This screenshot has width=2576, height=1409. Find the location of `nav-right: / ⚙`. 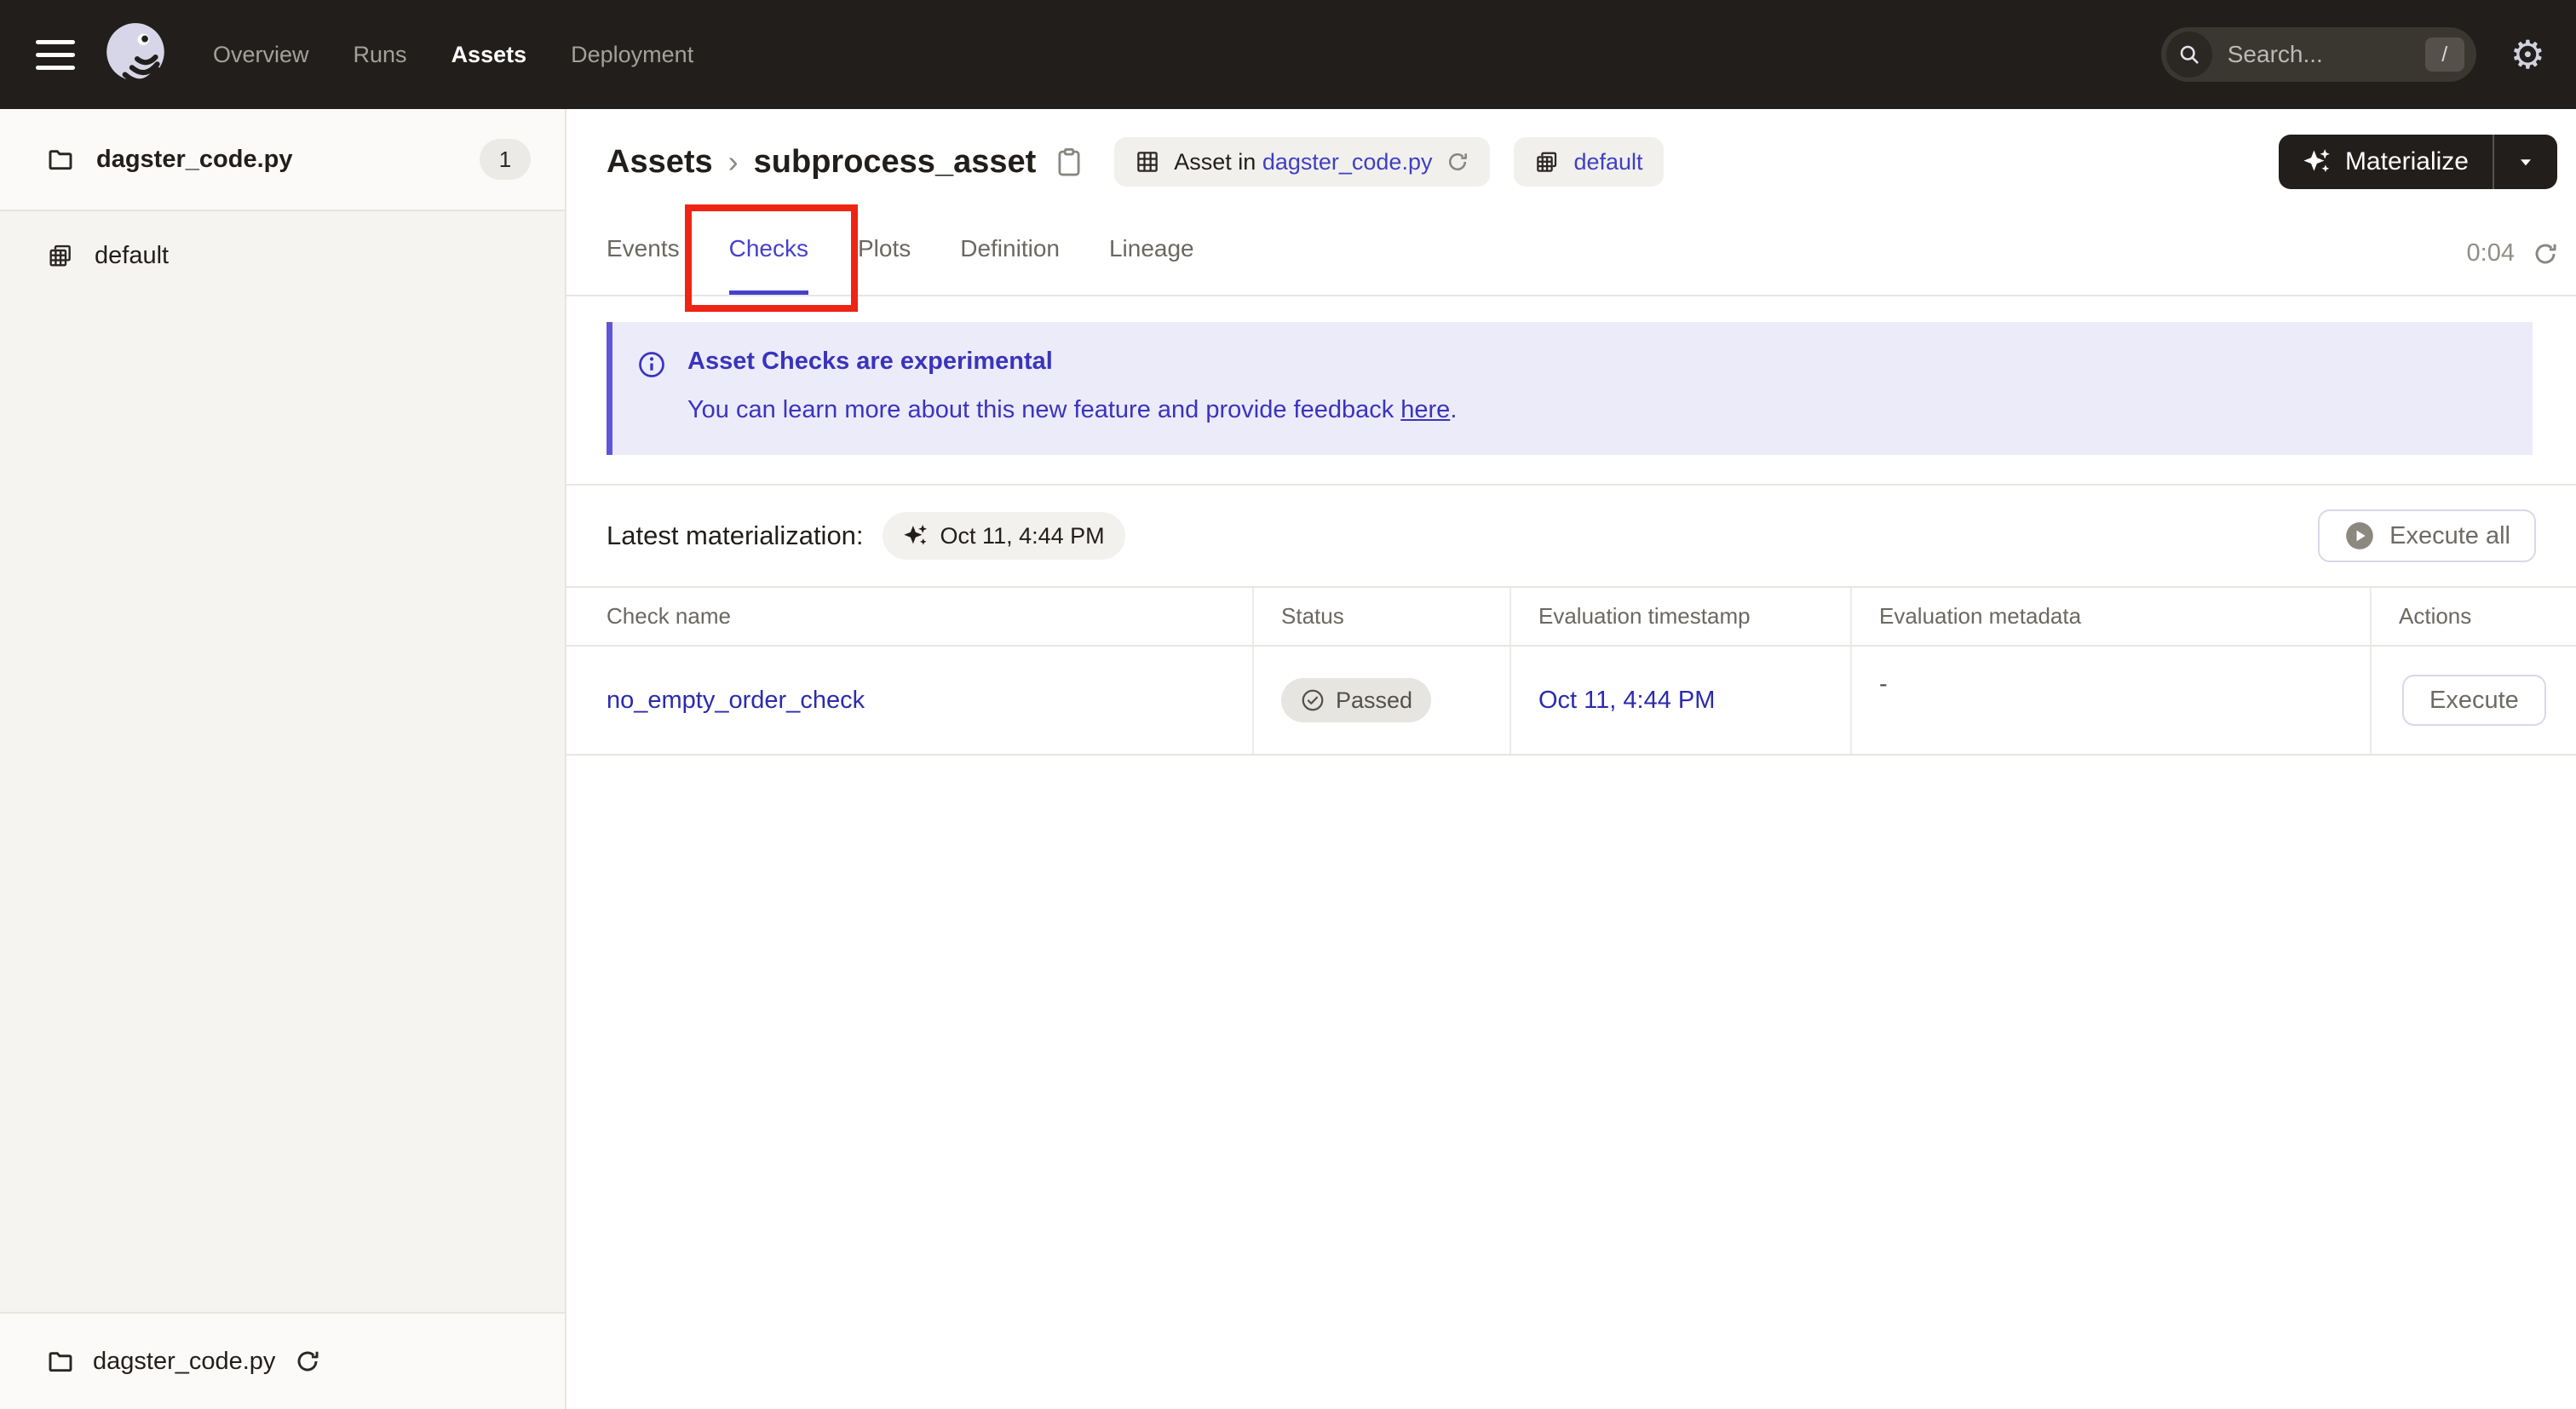

nav-right: / ⚙ is located at coordinates (2353, 54).